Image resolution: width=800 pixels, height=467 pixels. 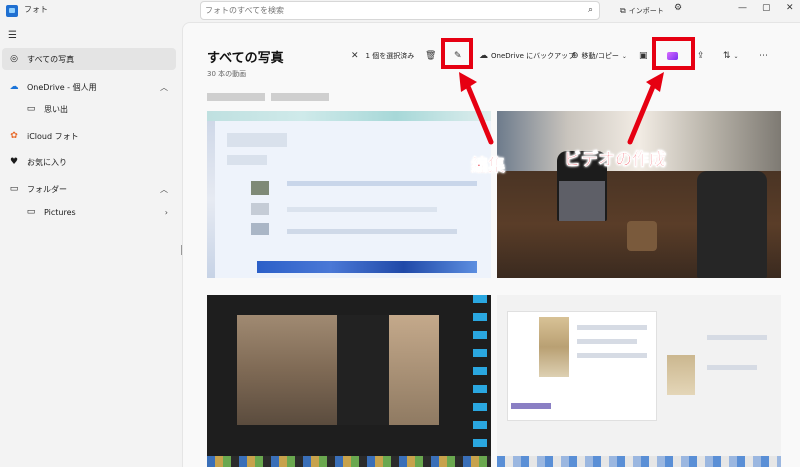 I want to click on search-input: フォトのすべてを検索, so click(x=244, y=10).